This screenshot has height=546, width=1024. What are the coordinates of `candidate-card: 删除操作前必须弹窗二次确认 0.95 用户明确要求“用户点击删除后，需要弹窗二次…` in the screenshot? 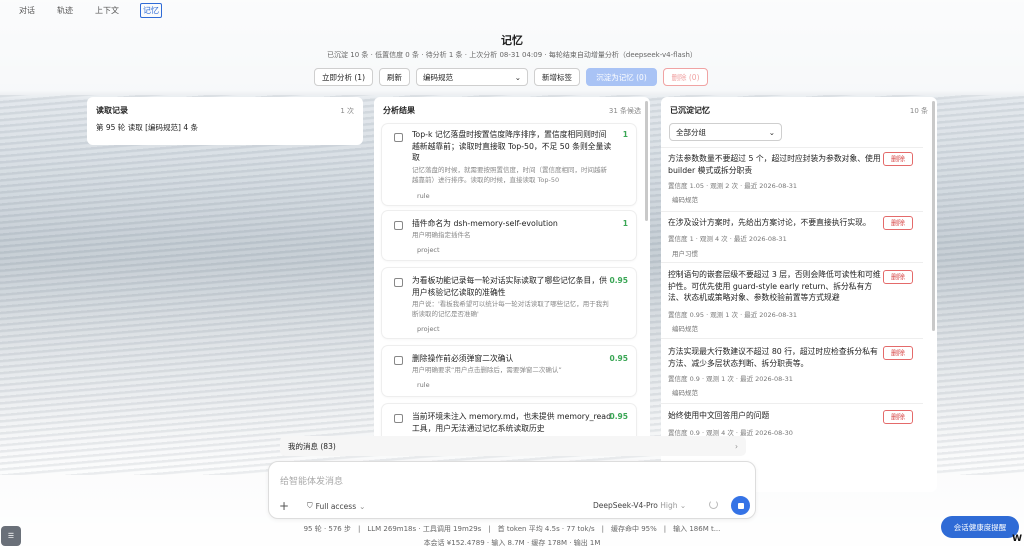 It's located at (509, 371).